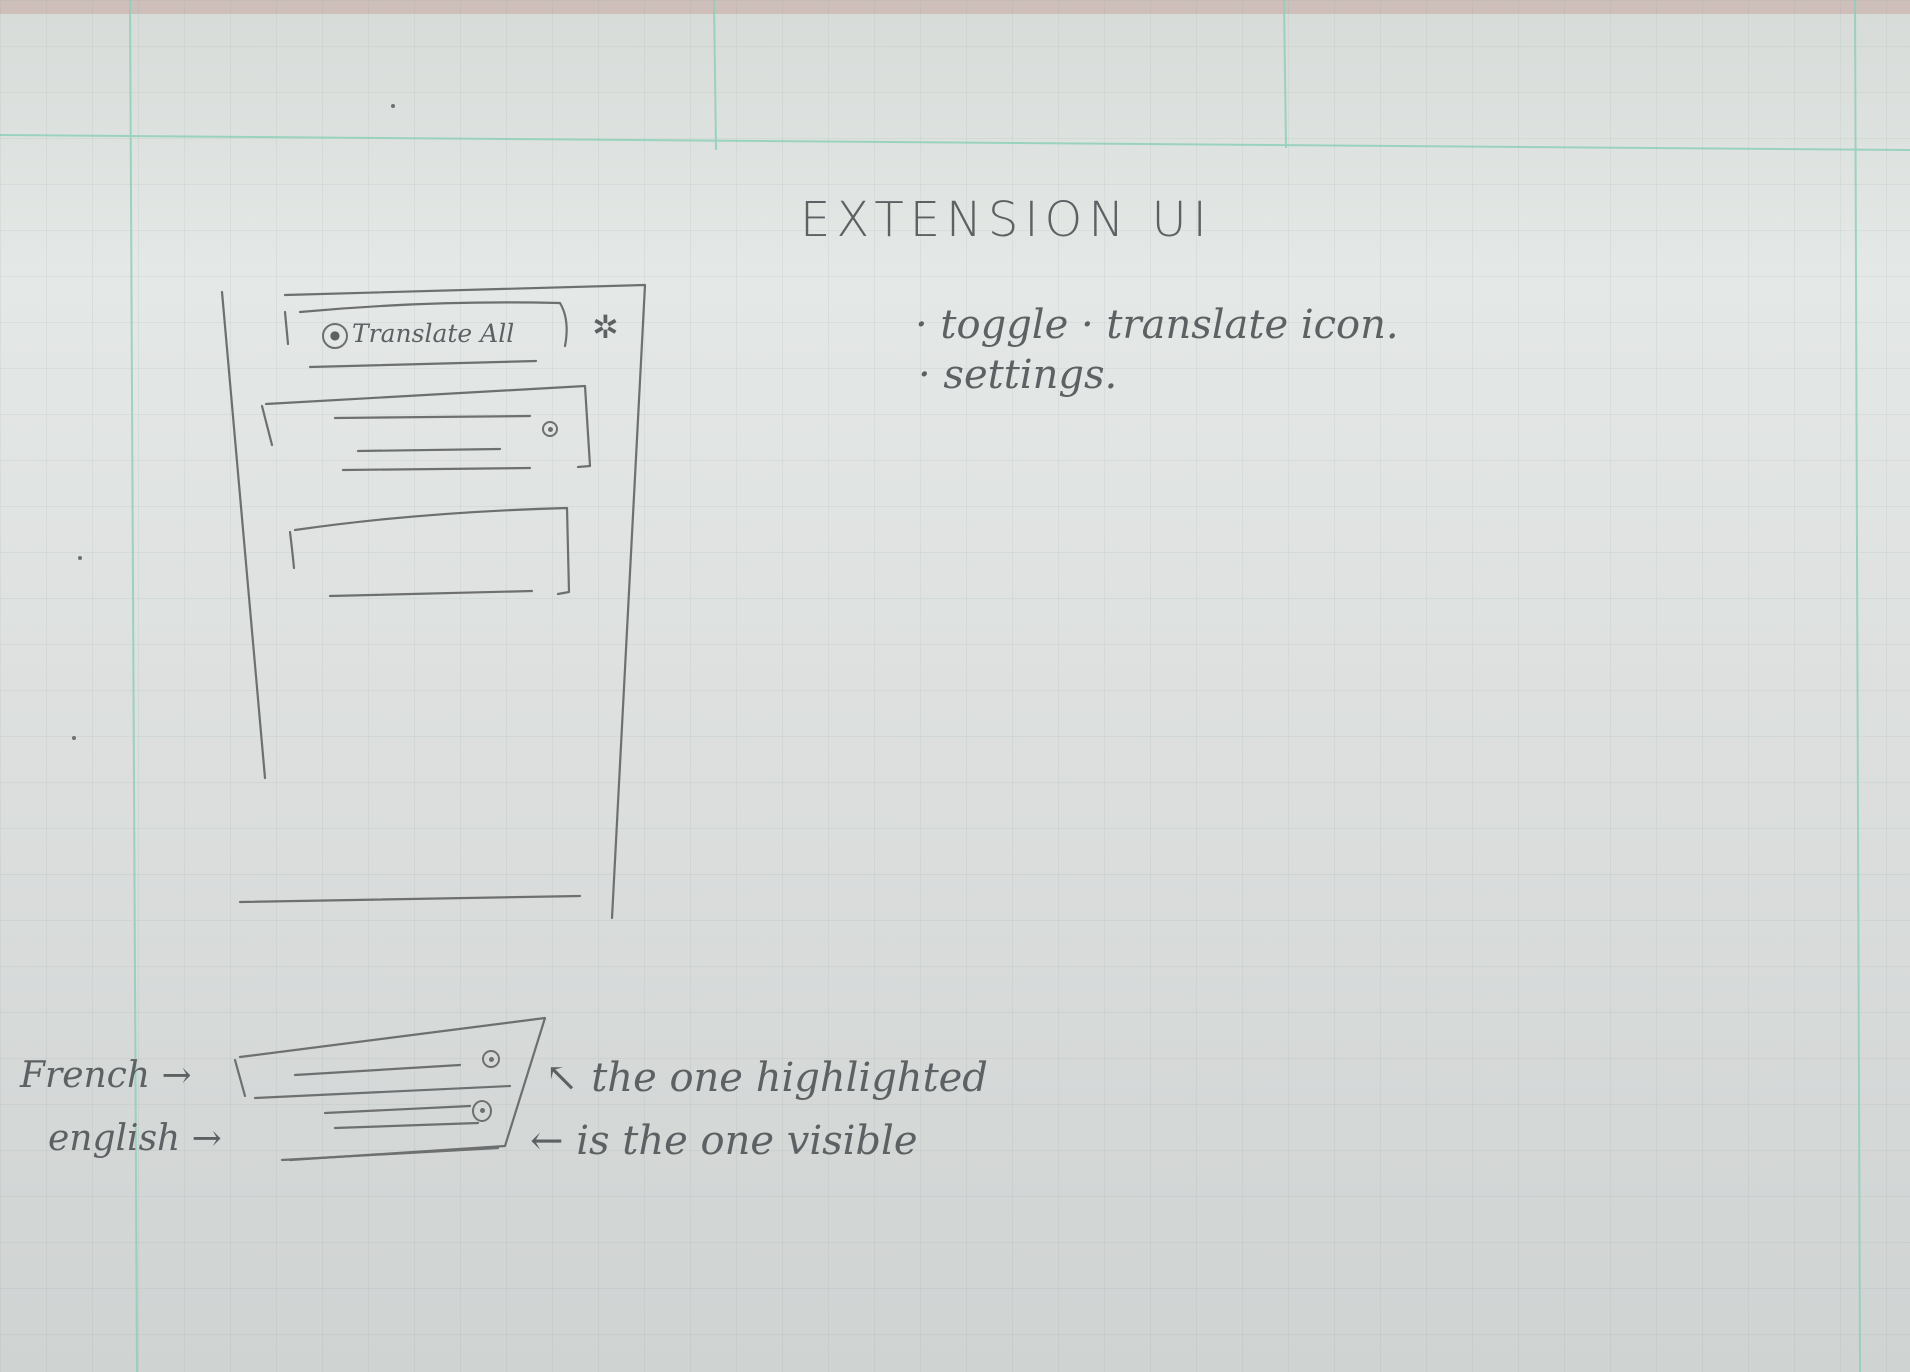  Describe the element at coordinates (233, 422) in the screenshot. I see `stray-marks` at that location.